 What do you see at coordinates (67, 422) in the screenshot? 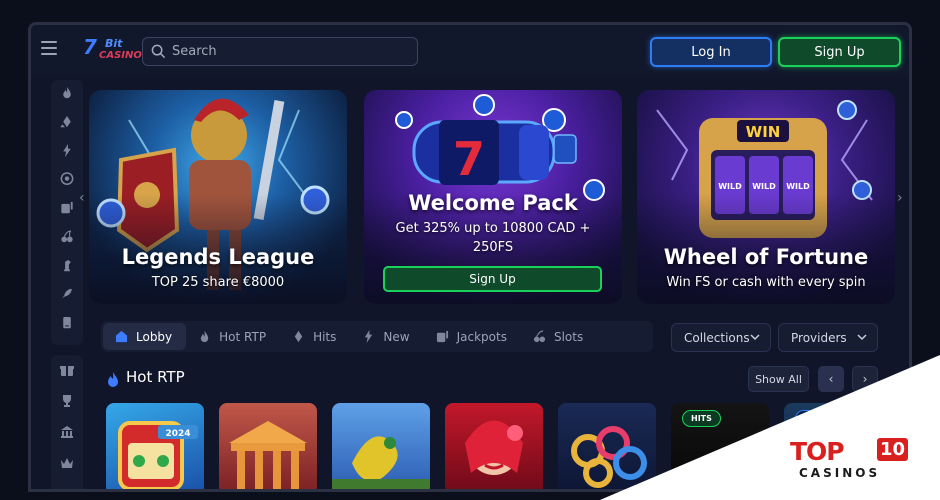
I see `sidebar-bottom` at bounding box center [67, 422].